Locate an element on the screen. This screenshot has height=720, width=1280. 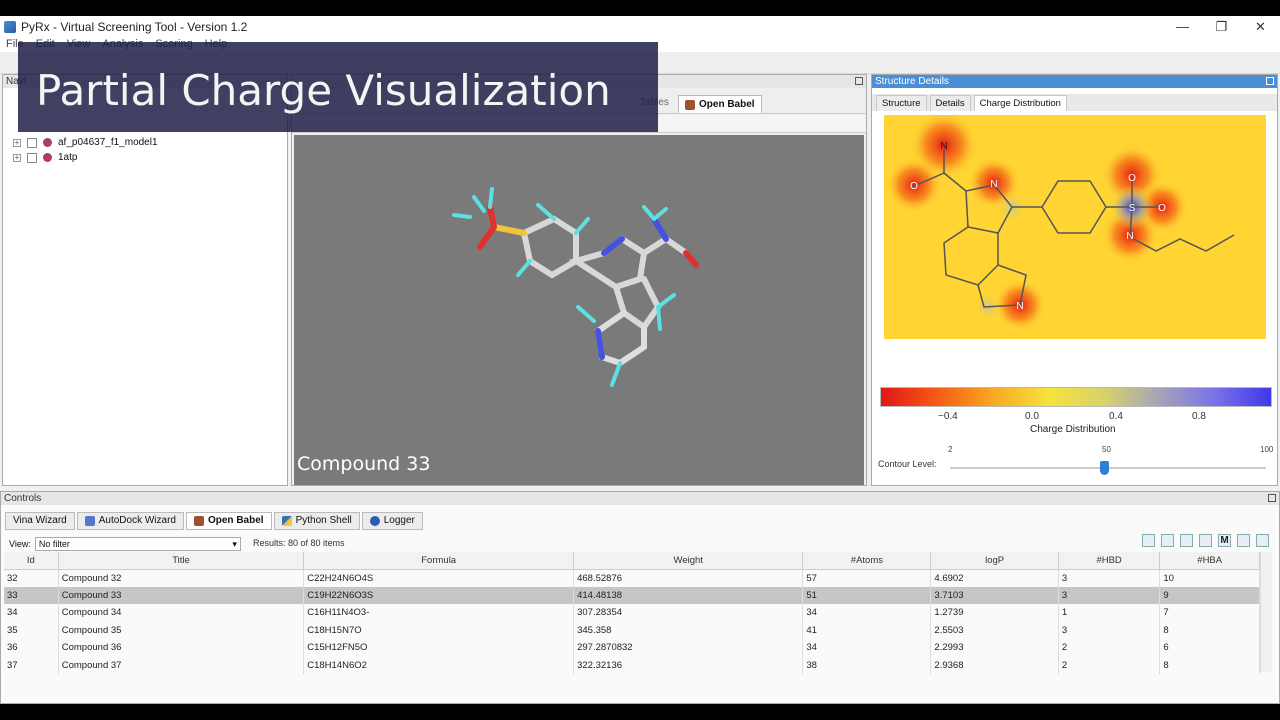
minimize-button: — is located at coordinates (1182, 27).